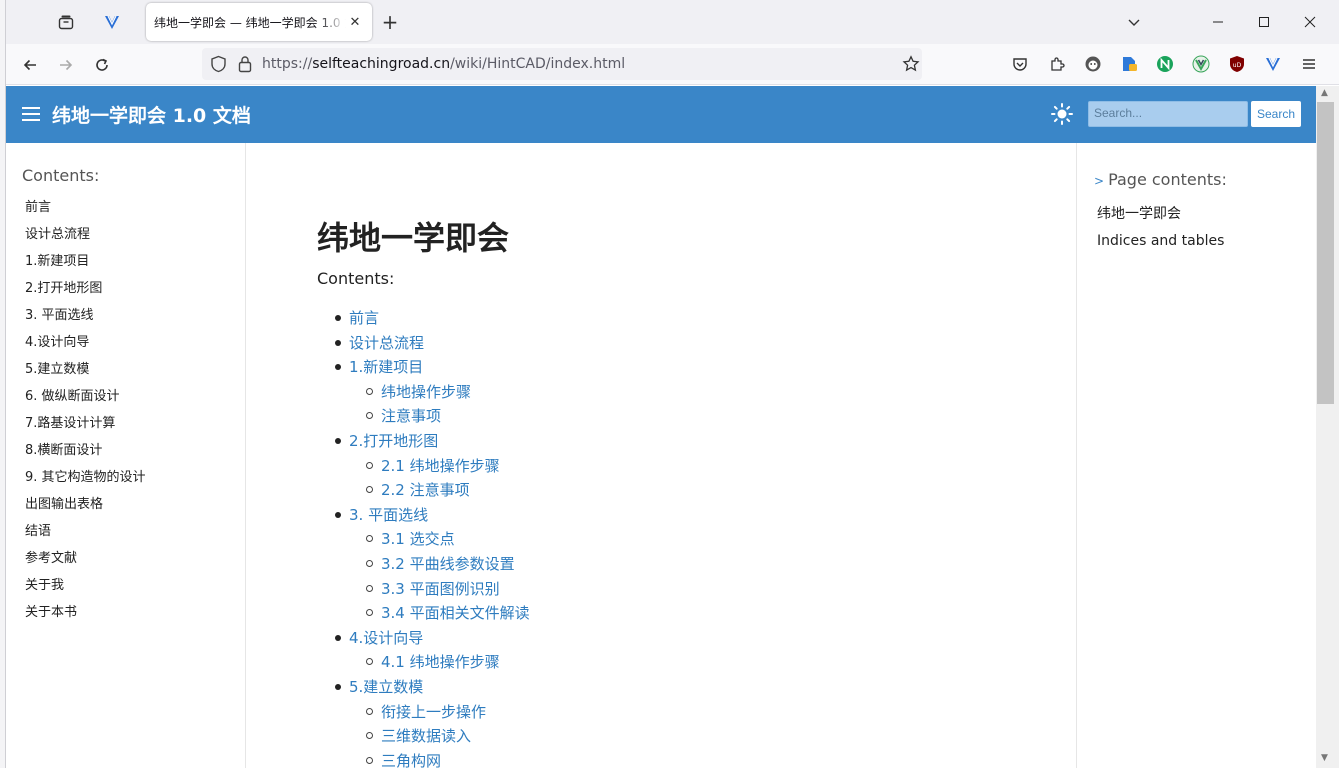 The width and height of the screenshot is (1339, 768). What do you see at coordinates (85, 481) in the screenshot?
I see `sidebar-item: 9. 其它构造物的设计` at bounding box center [85, 481].